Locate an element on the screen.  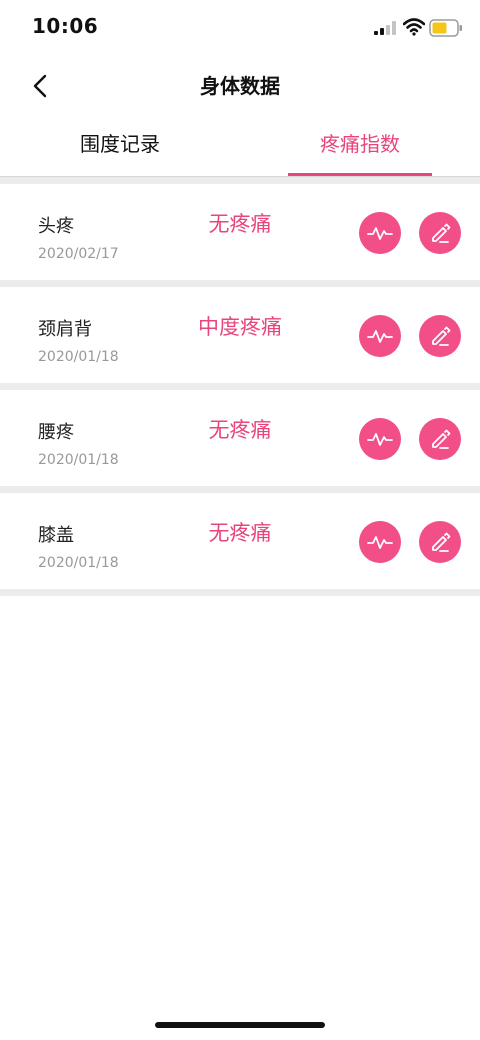
record-name: 头疼 is located at coordinates (56, 226).